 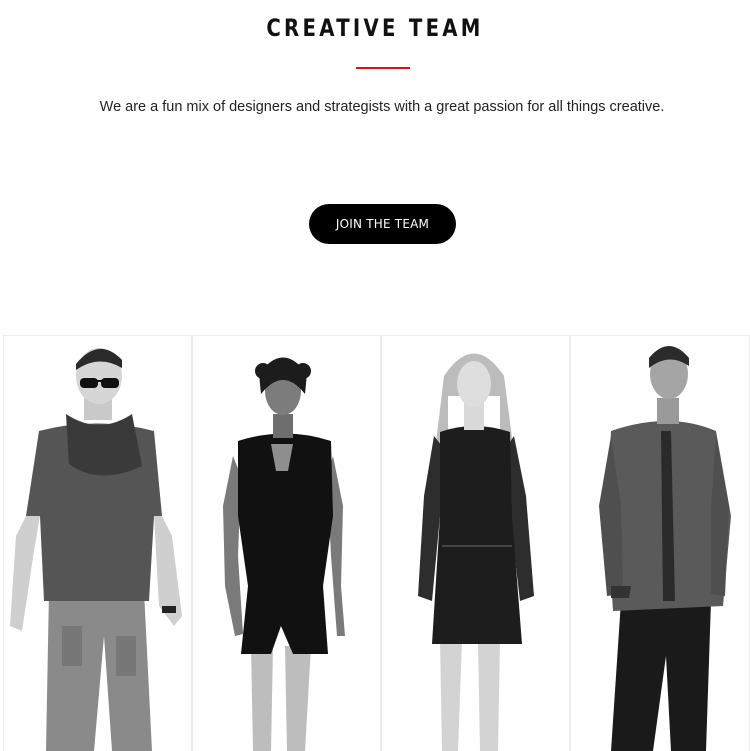 I want to click on woman-black-cutout-dress-photo, so click(x=284, y=554).